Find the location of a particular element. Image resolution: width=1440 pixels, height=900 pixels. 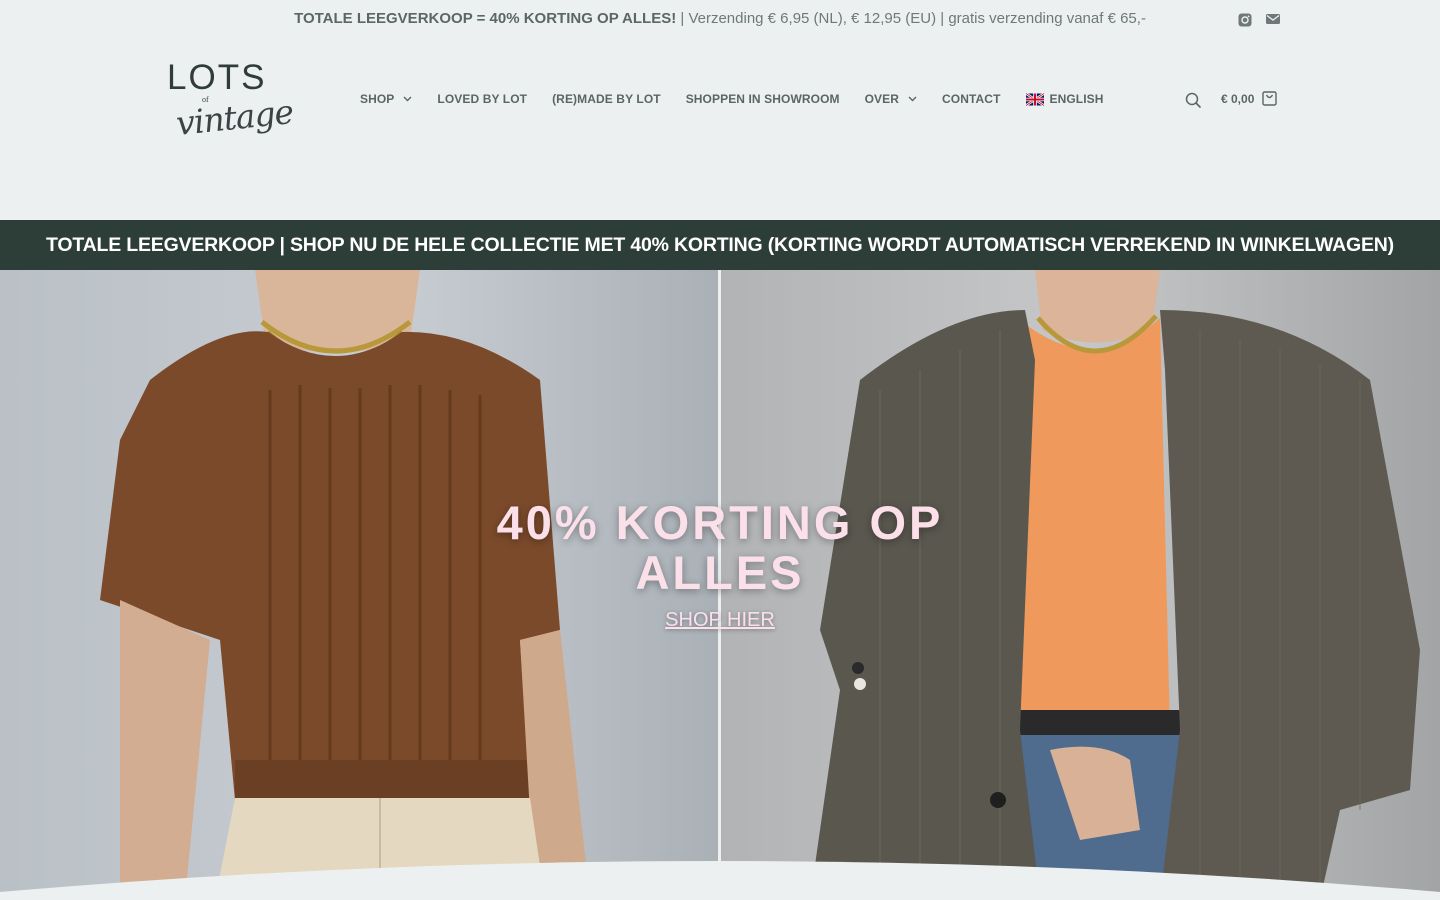

nav-item-showroom: SHOPPEN IN SHOWROOM is located at coordinates (763, 99).